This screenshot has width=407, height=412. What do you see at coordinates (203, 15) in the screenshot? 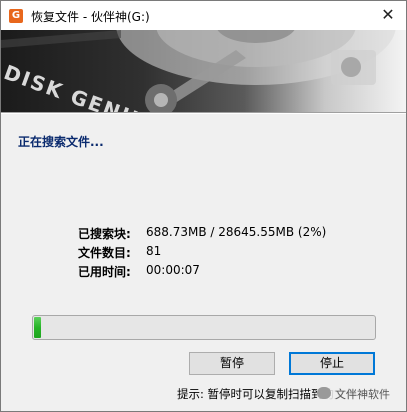
I see `title-bar: G 恢复文件 - 伙伴神(G:) ✕` at bounding box center [203, 15].